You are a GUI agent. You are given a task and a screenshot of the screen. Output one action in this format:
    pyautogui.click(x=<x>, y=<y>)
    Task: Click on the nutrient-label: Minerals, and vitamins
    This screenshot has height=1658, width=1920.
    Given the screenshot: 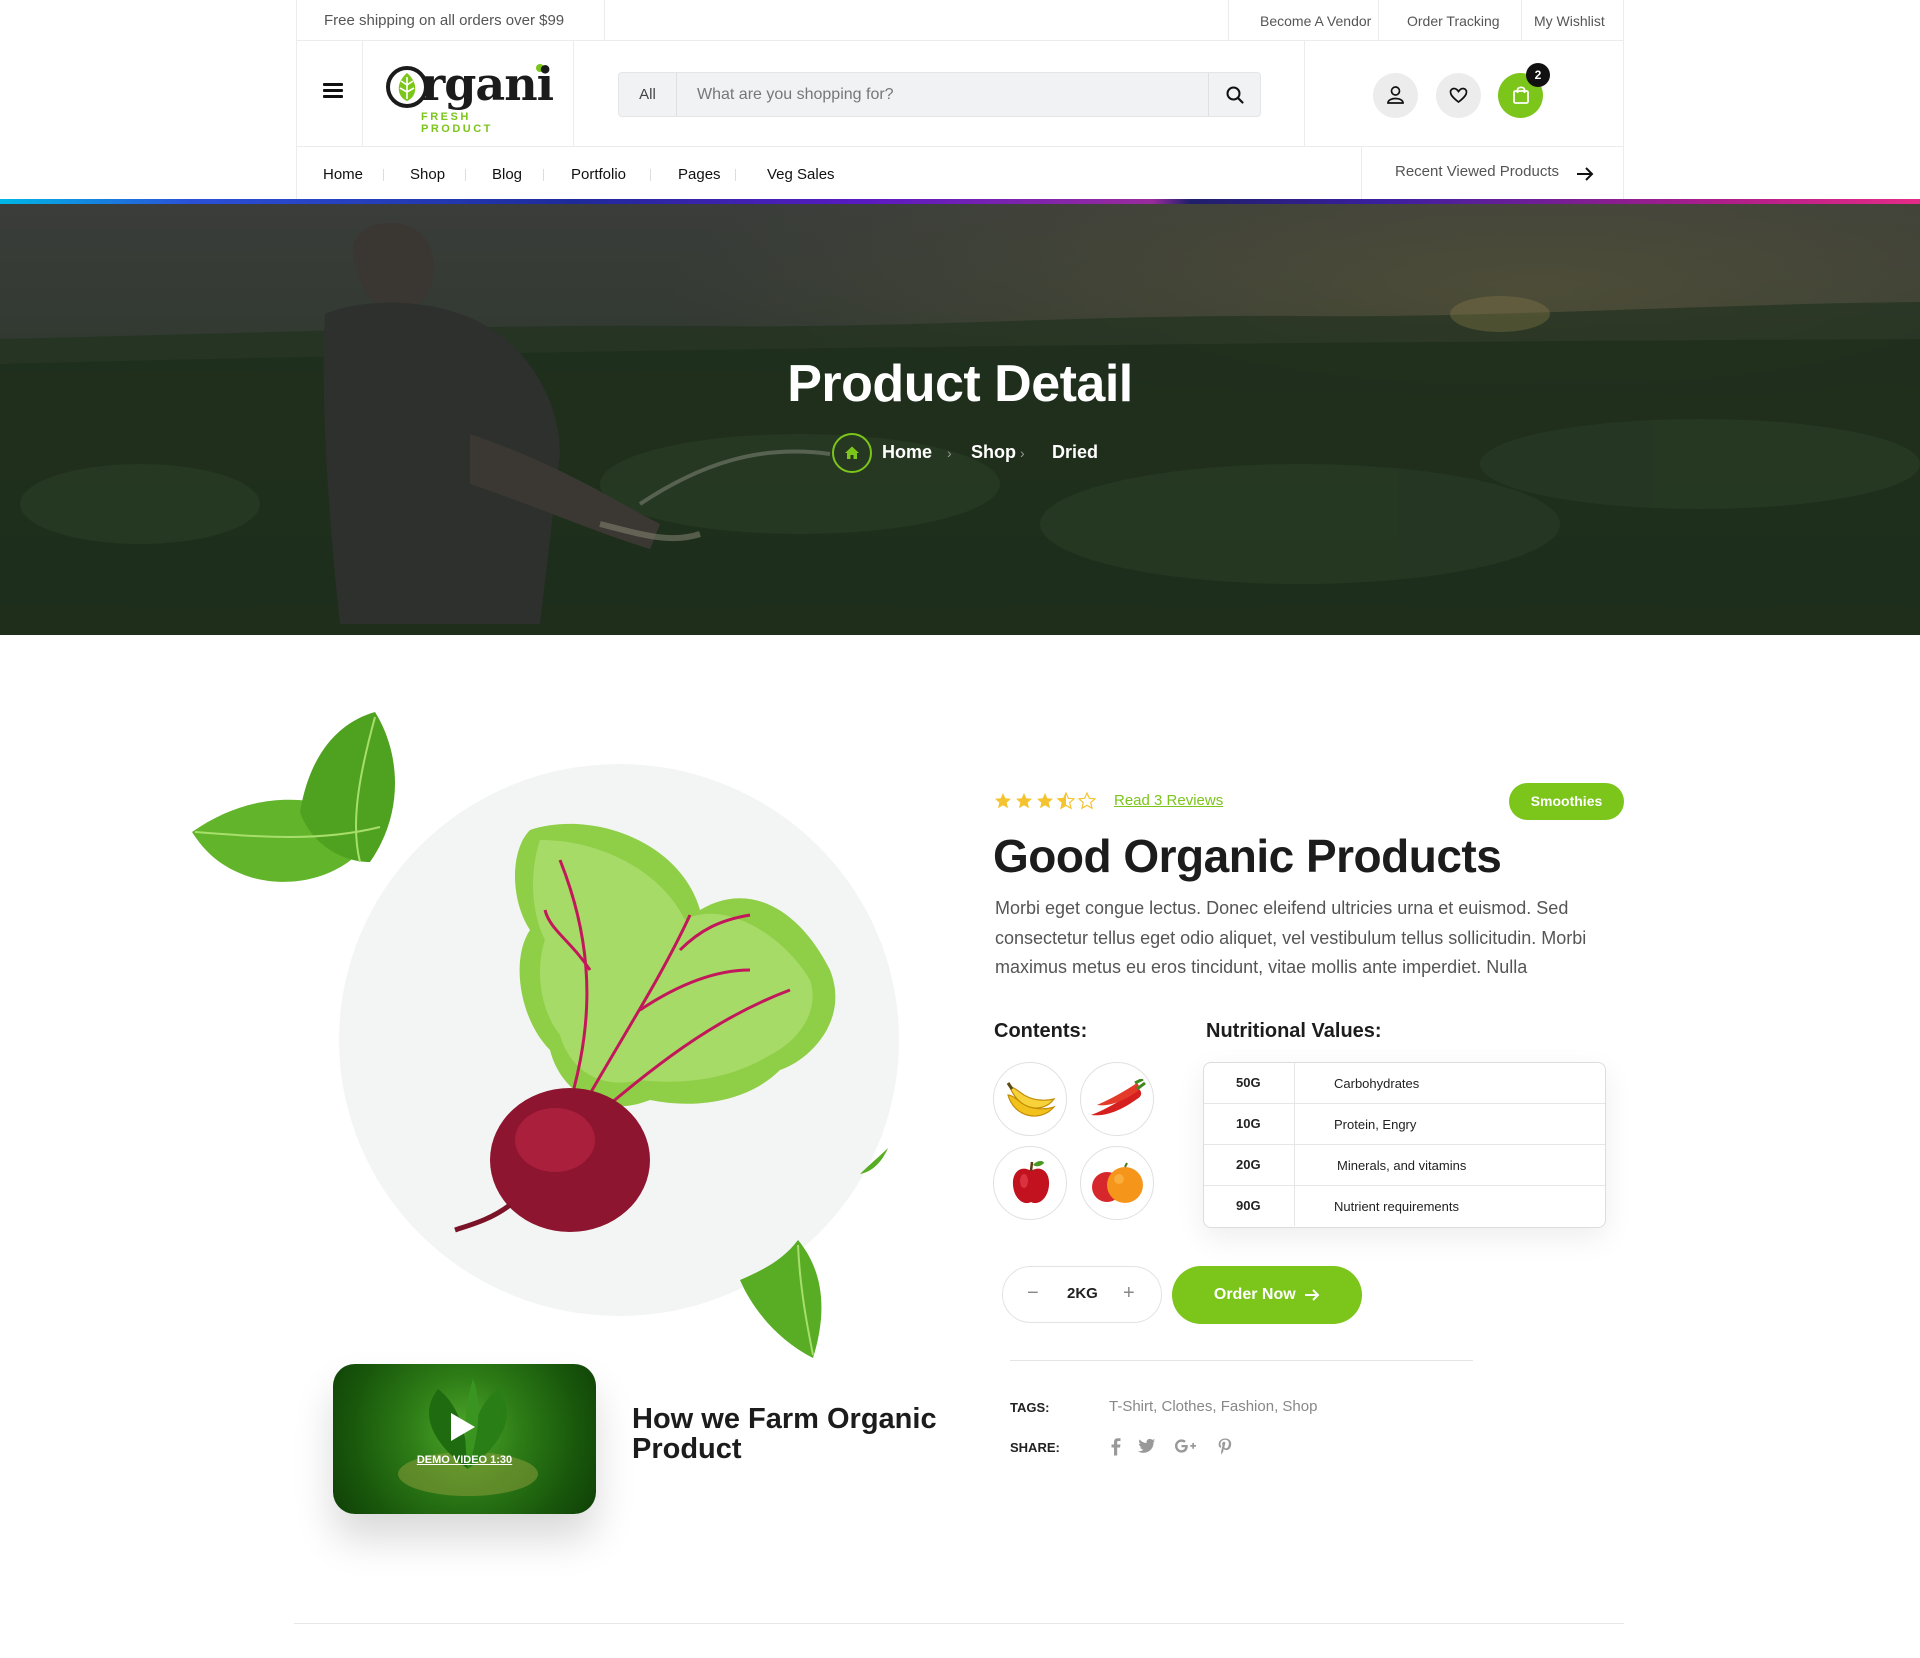 What is the action you would take?
    pyautogui.click(x=1402, y=1165)
    